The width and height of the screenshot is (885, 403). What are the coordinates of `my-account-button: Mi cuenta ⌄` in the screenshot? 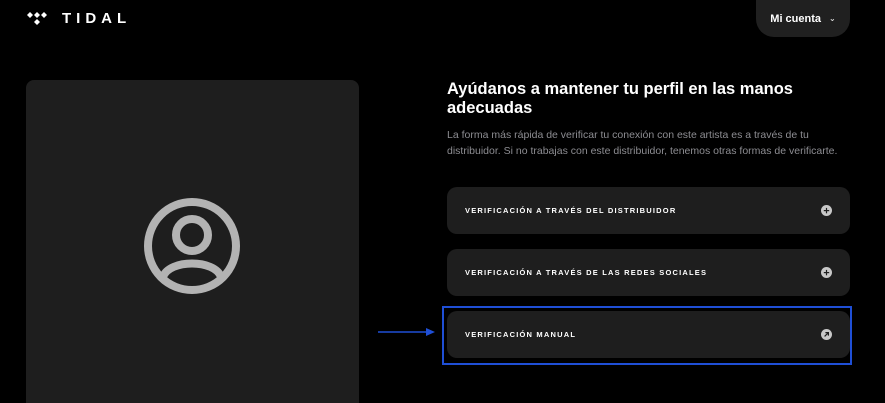 It's located at (803, 18).